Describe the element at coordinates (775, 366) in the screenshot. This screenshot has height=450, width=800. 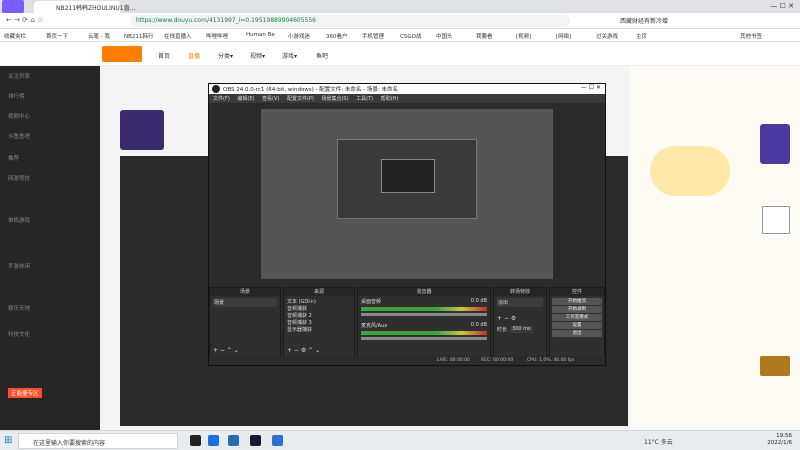
I see `reward-icon` at that location.